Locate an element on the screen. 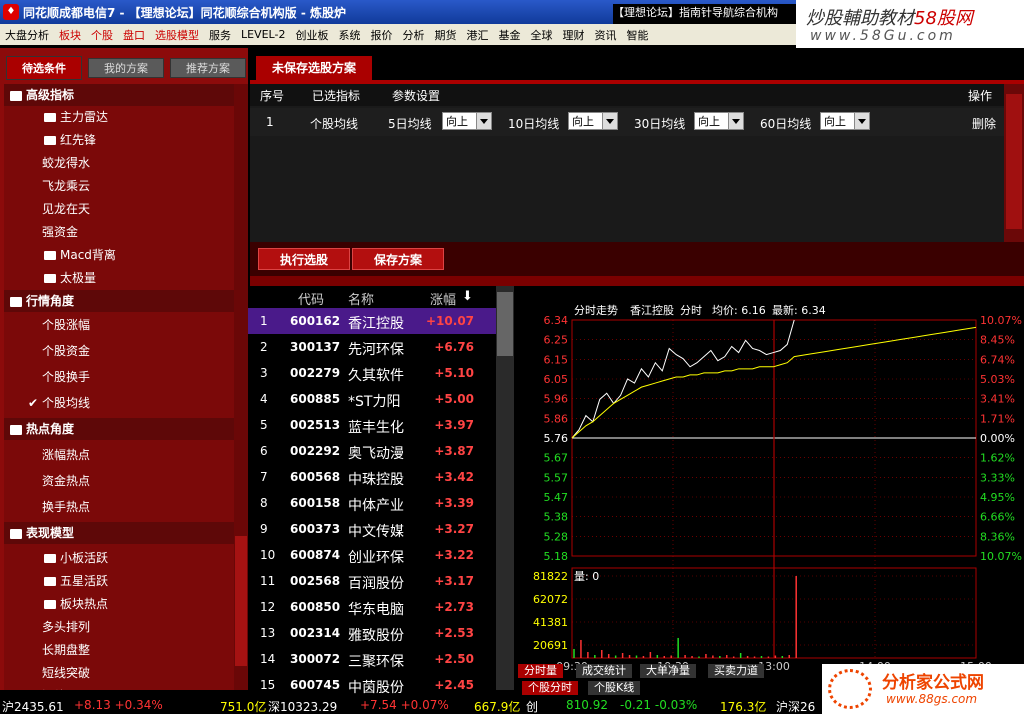  tree-category: 行情角度 is located at coordinates (119, 301).